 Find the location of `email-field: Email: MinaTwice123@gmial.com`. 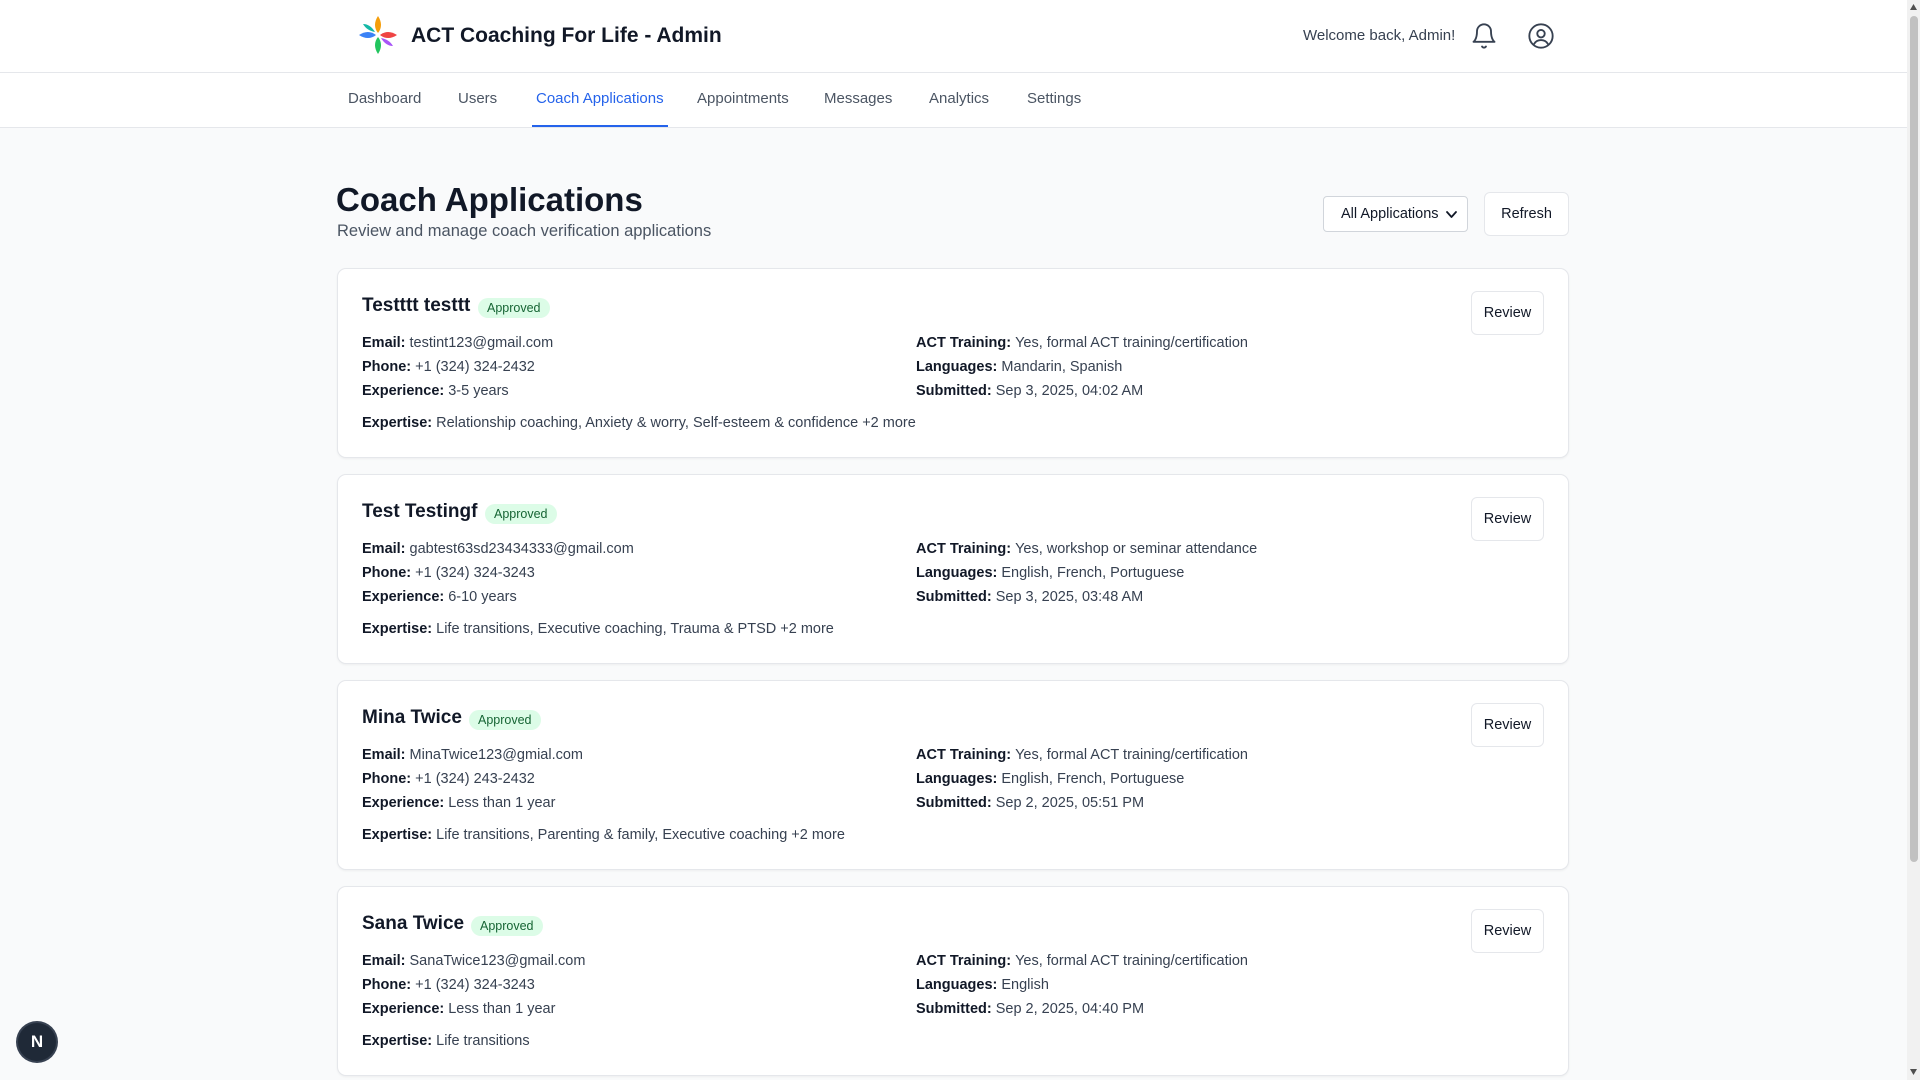

email-field: Email: MinaTwice123@gmial.com is located at coordinates (472, 755).